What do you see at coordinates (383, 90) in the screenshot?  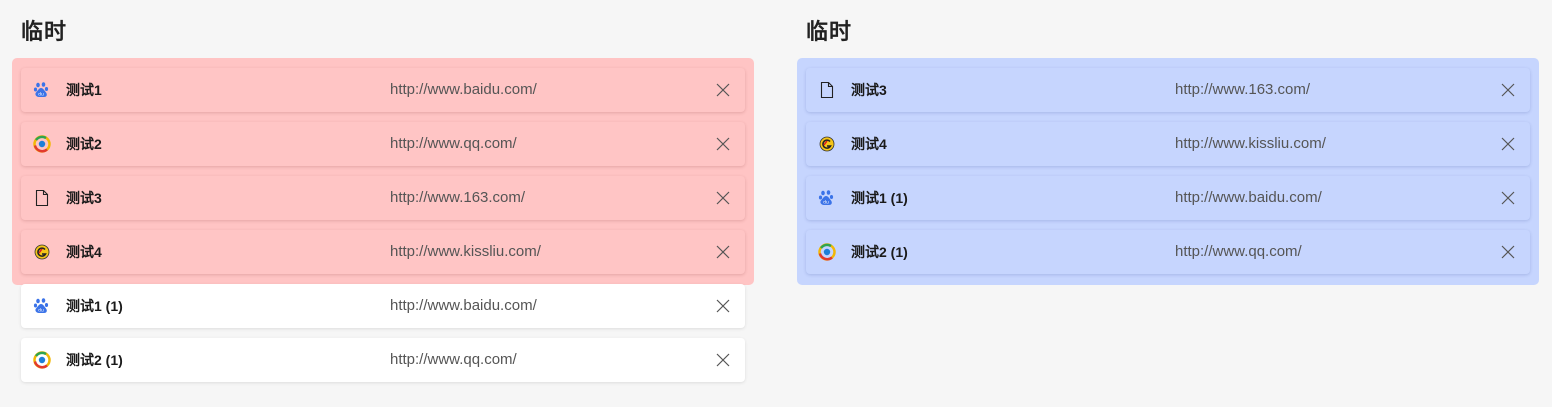 I see `tab-row: du 测试1 http://www.baidu.com/` at bounding box center [383, 90].